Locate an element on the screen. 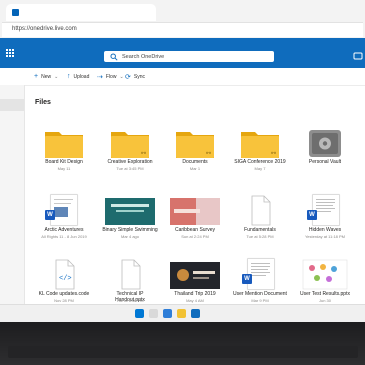 The width and height of the screenshot is (365, 365). file-date: Tue at 5:28 PM is located at coordinates (260, 236).